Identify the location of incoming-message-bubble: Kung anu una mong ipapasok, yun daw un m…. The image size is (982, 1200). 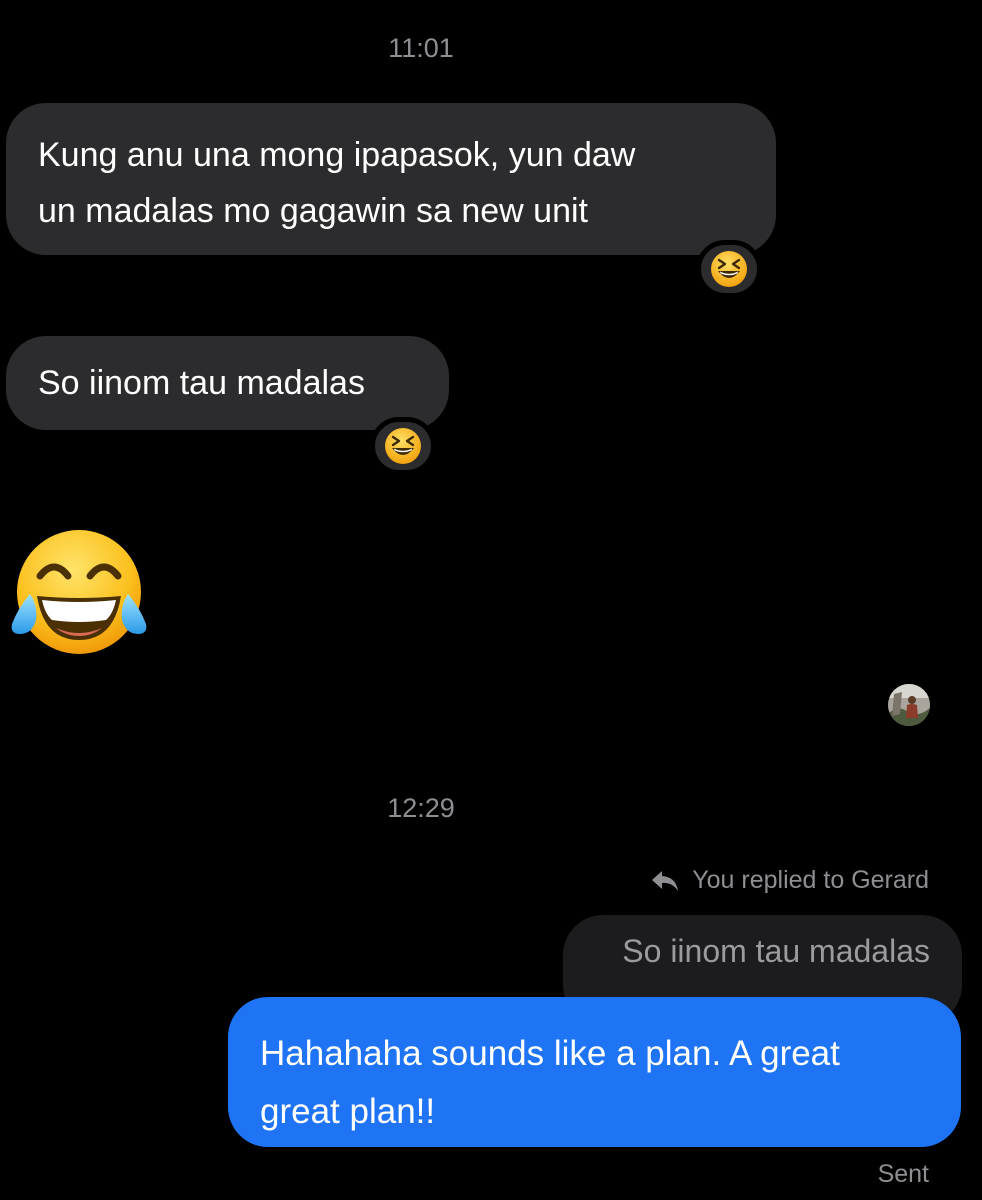
(391, 179).